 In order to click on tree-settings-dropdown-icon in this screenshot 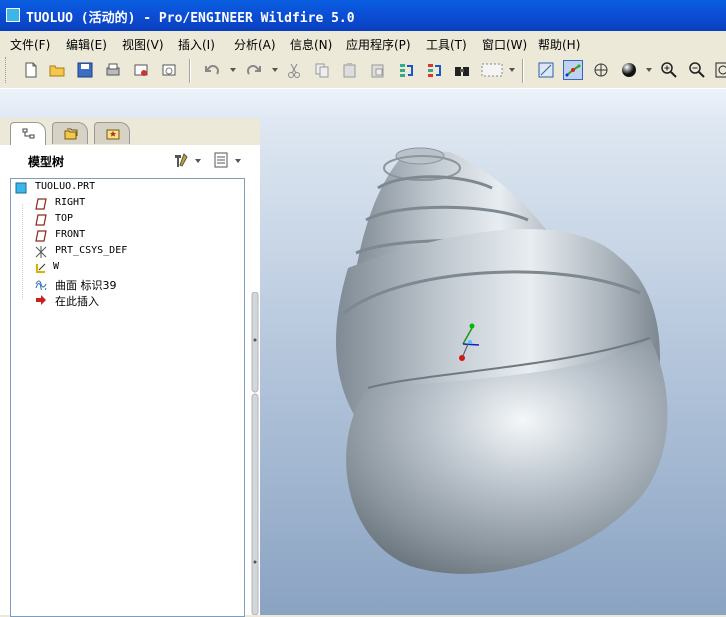, I will do `click(198, 161)`.